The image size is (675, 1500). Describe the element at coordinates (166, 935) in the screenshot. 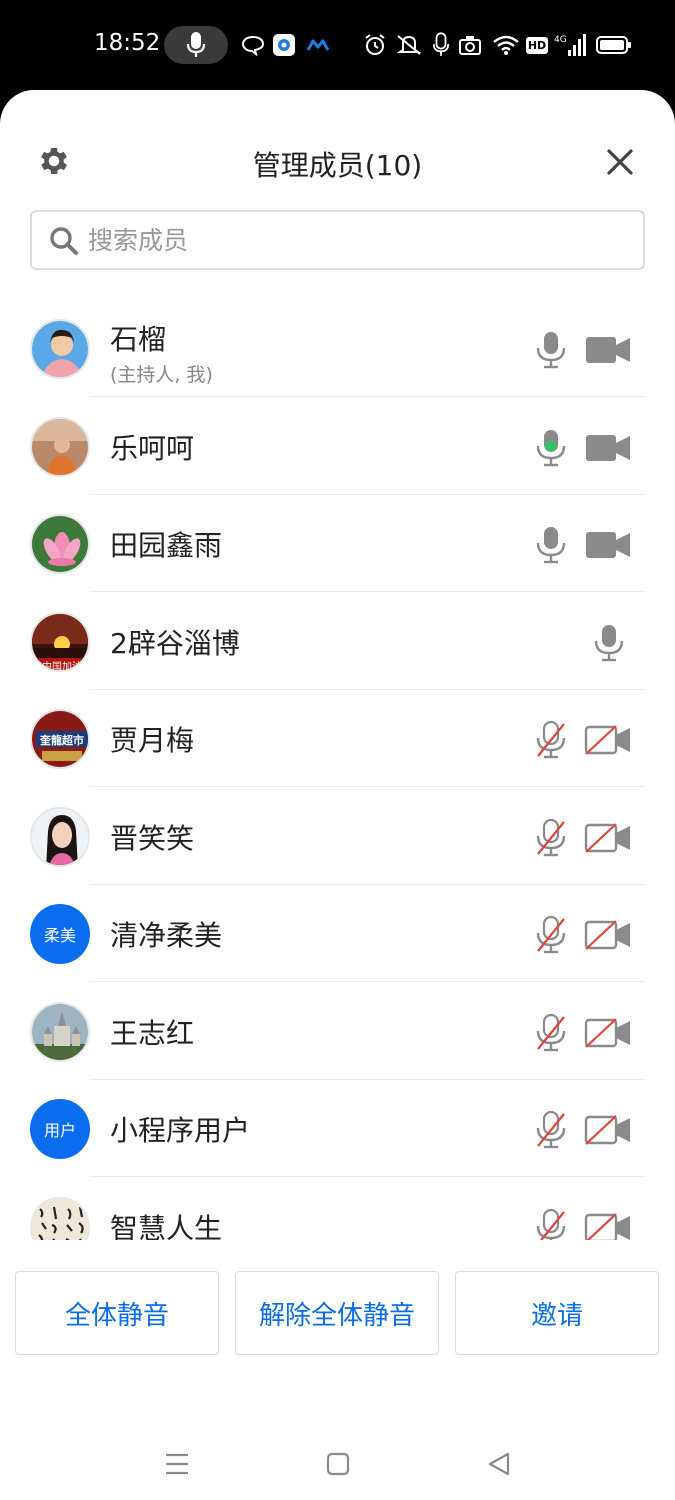

I see `member-name: 清净柔美` at that location.